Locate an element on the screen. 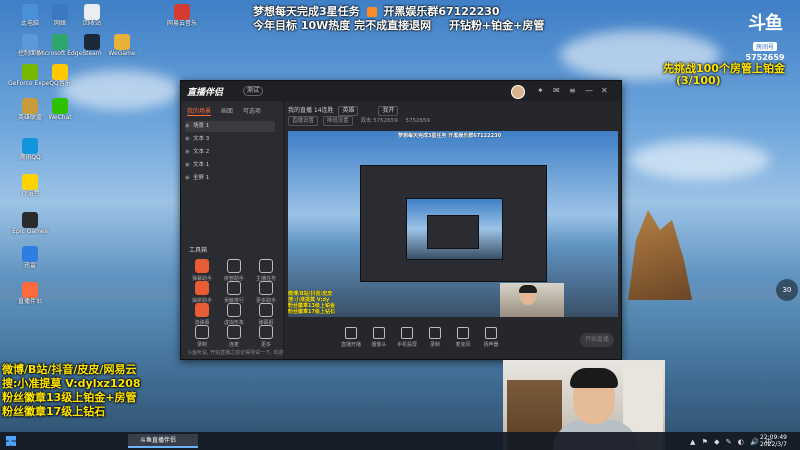 This screenshot has width=800, height=450. scene-item: ◉ 文本 2 is located at coordinates (230, 152).